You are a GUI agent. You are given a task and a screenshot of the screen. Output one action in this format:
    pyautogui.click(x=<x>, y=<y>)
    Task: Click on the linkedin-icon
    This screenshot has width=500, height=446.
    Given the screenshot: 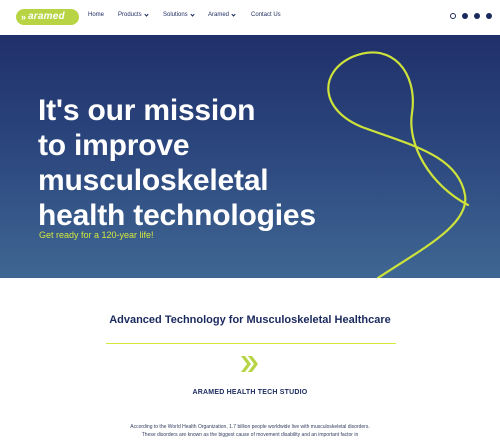 What is the action you would take?
    pyautogui.click(x=477, y=16)
    